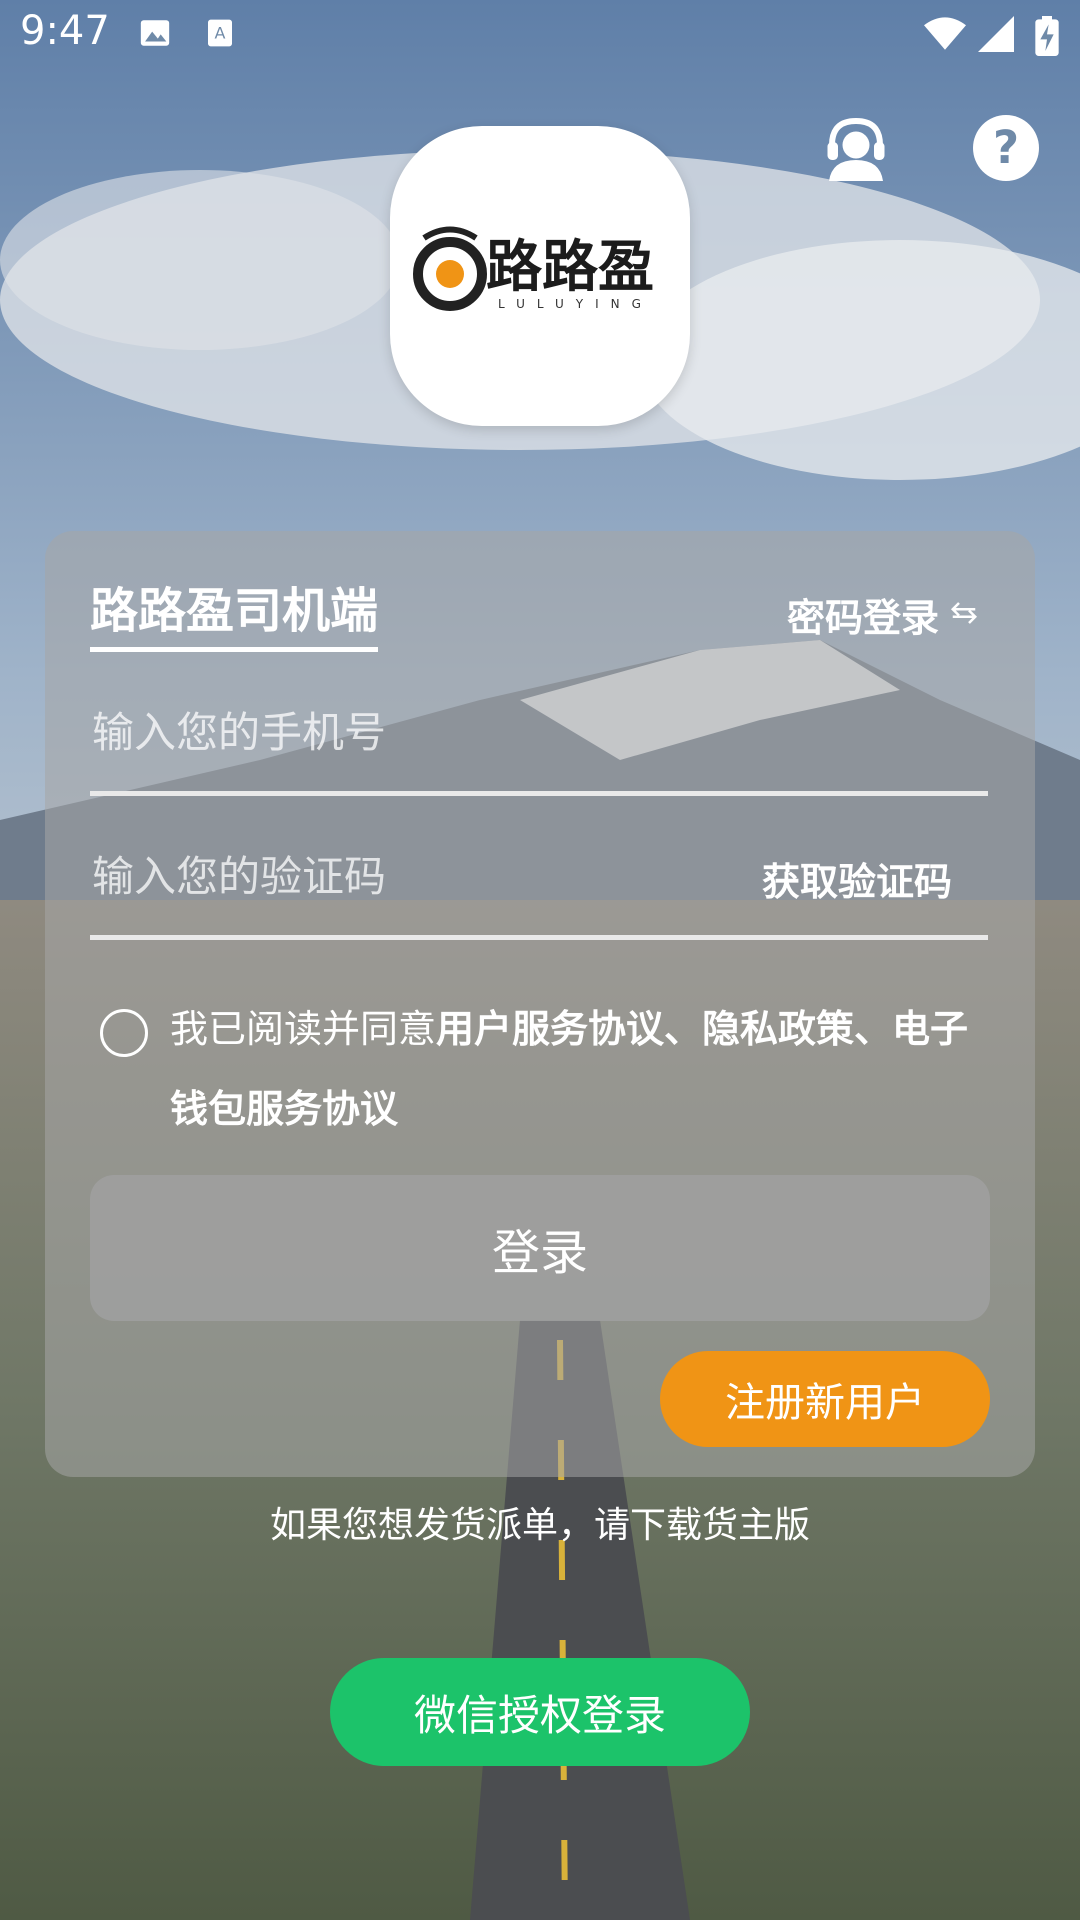  What do you see at coordinates (412, 732) in the screenshot?
I see `phone-input` at bounding box center [412, 732].